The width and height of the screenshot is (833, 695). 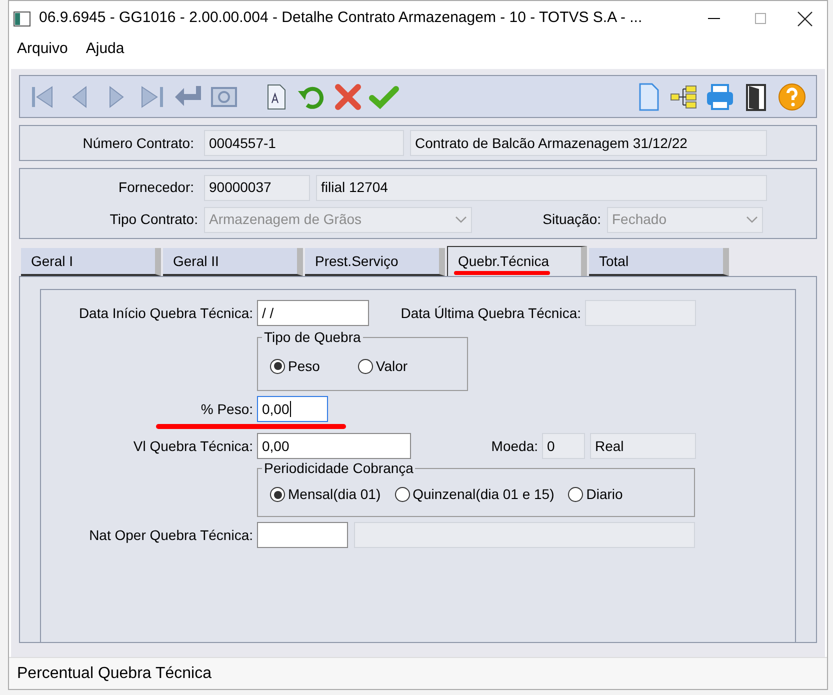 I want to click on radio-option: Quinzenal(dia 01 e 15), so click(x=474, y=494).